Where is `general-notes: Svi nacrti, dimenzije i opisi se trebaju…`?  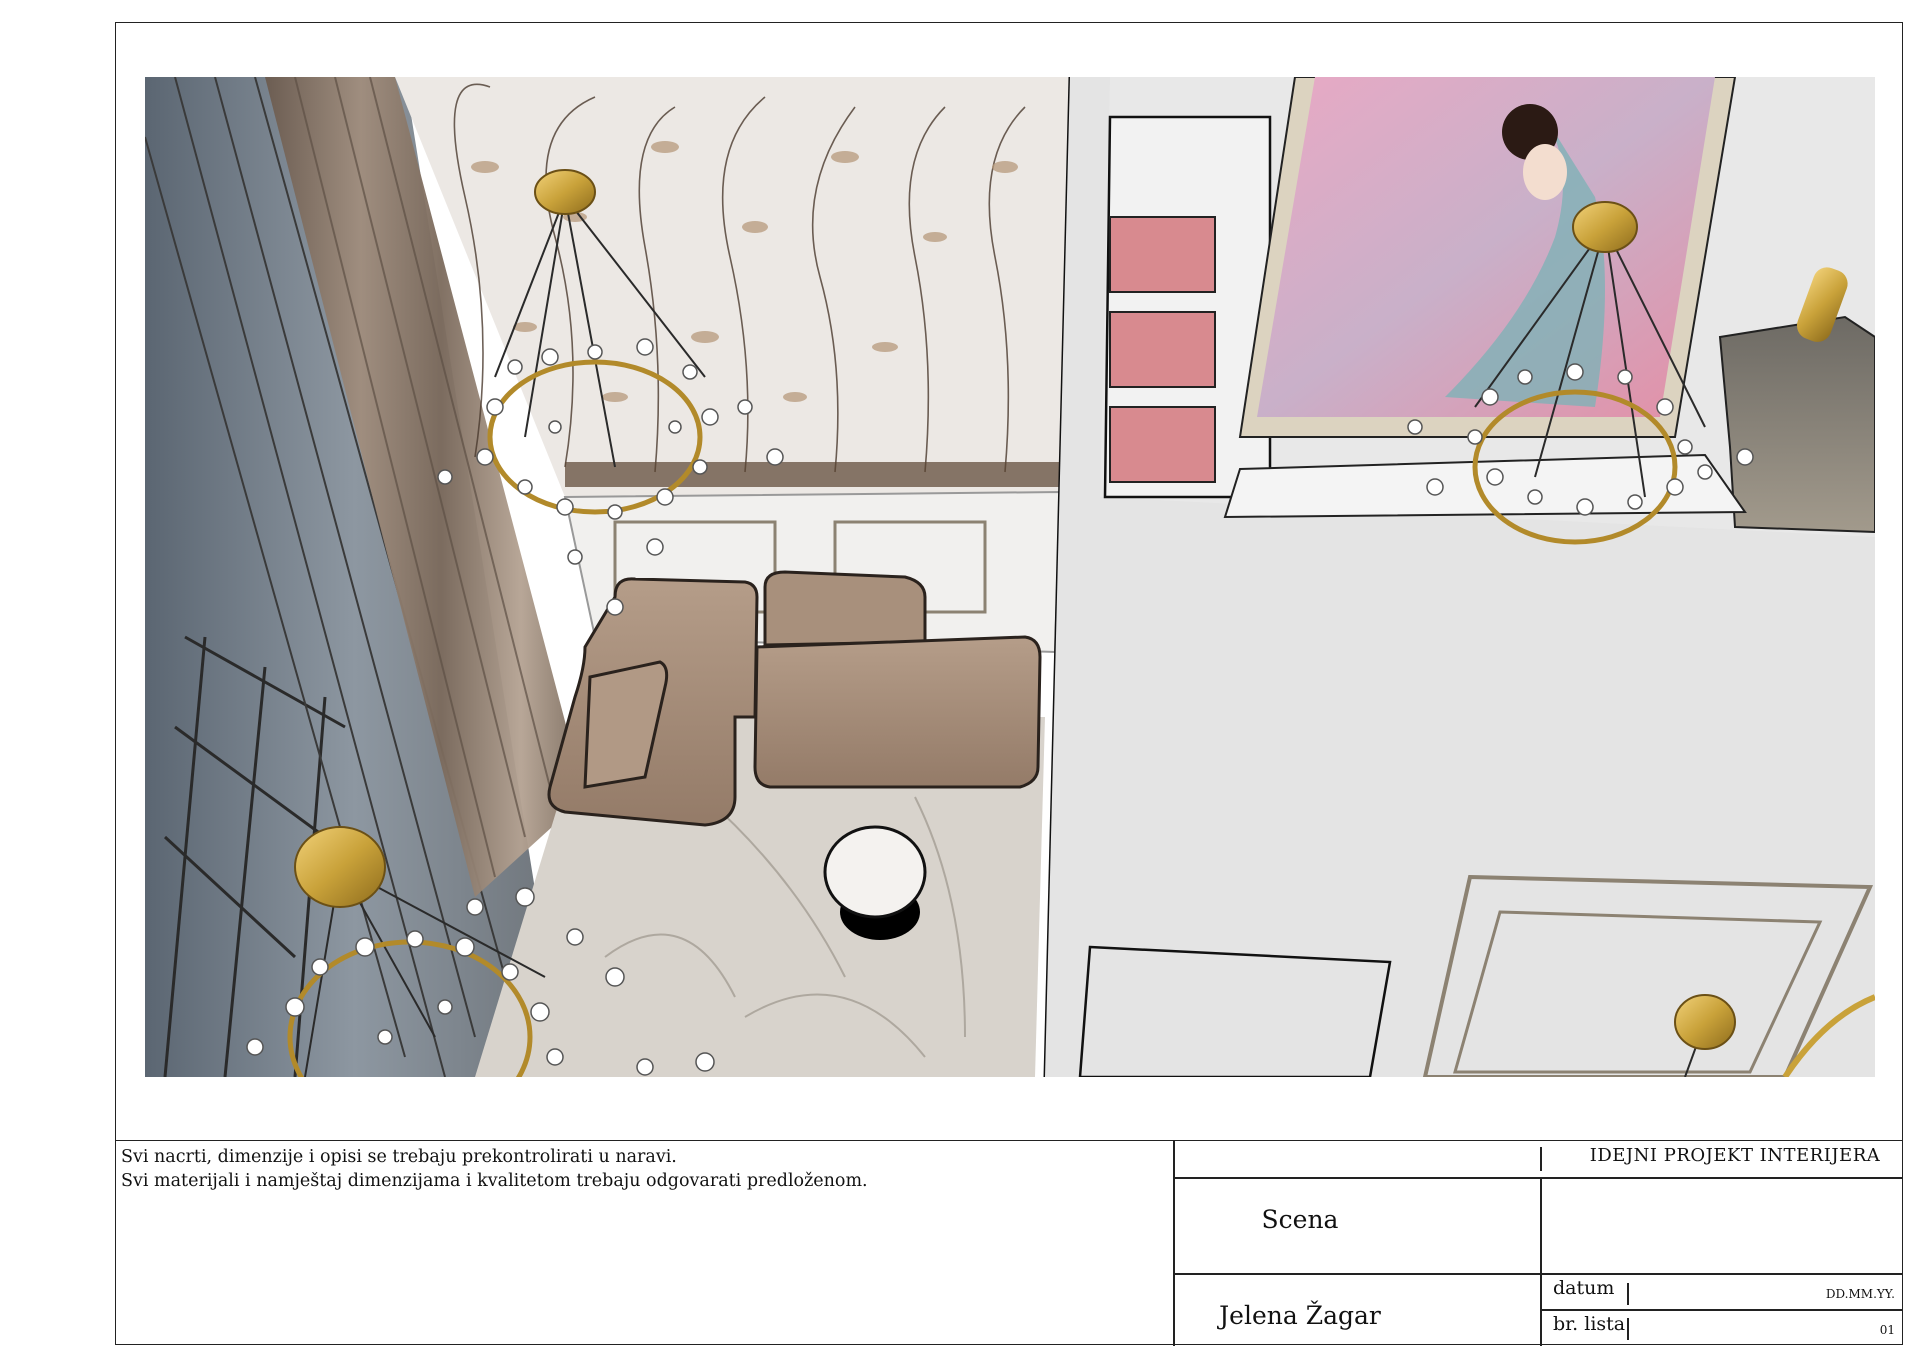
general-notes: Svi nacrti, dimenzije i opisi se trebaju… is located at coordinates (494, 1169).